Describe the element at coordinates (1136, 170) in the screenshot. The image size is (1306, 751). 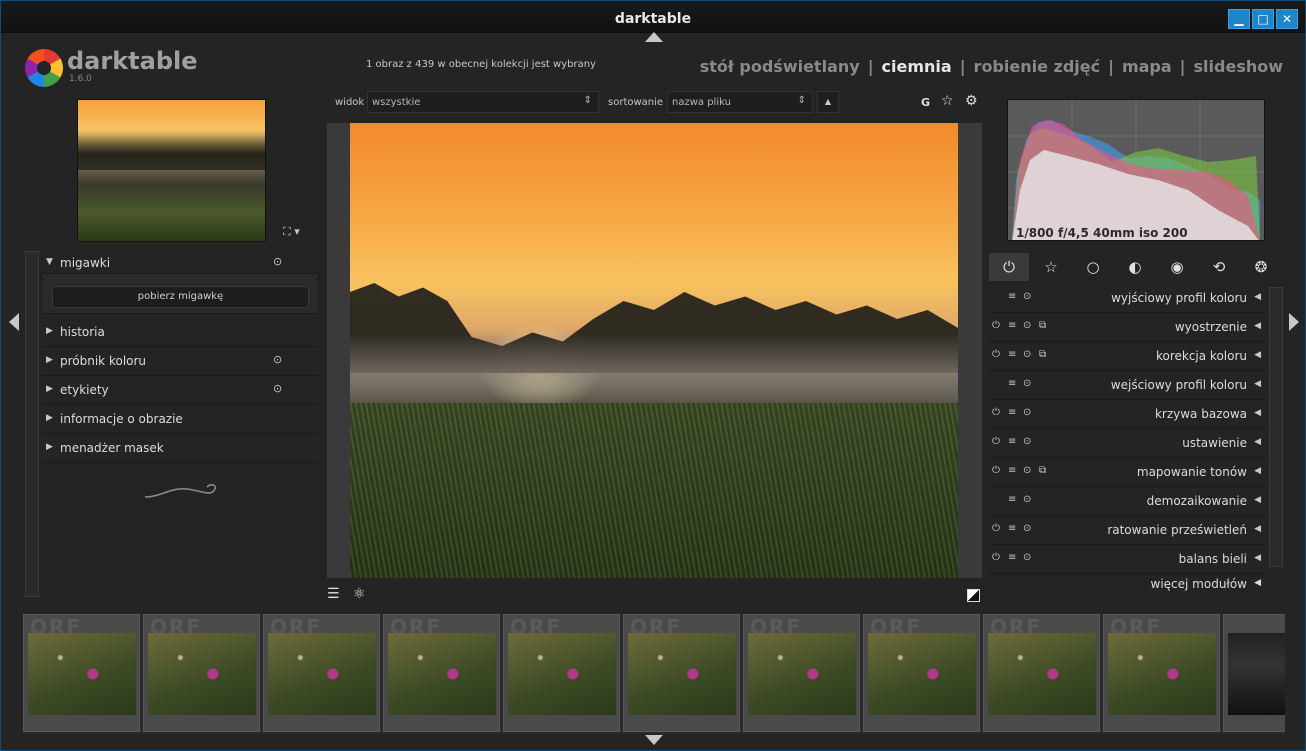
I see `histogram: 1/800 f/4,5 40mm iso 200` at that location.